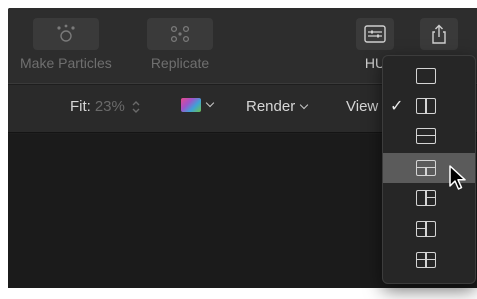 The height and width of the screenshot is (299, 477). I want to click on render-label: Render, so click(271, 106).